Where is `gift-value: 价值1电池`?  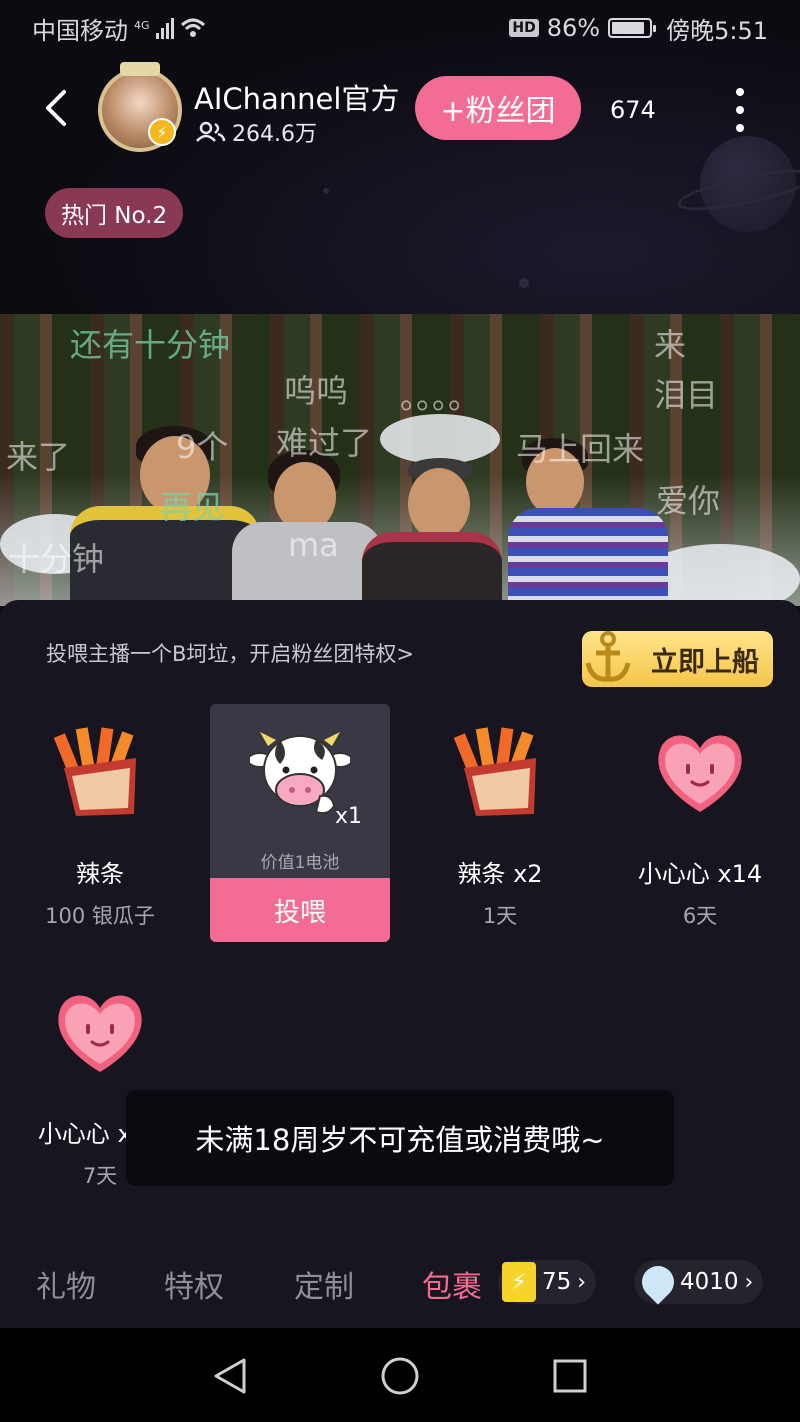 gift-value: 价值1电池 is located at coordinates (300, 863).